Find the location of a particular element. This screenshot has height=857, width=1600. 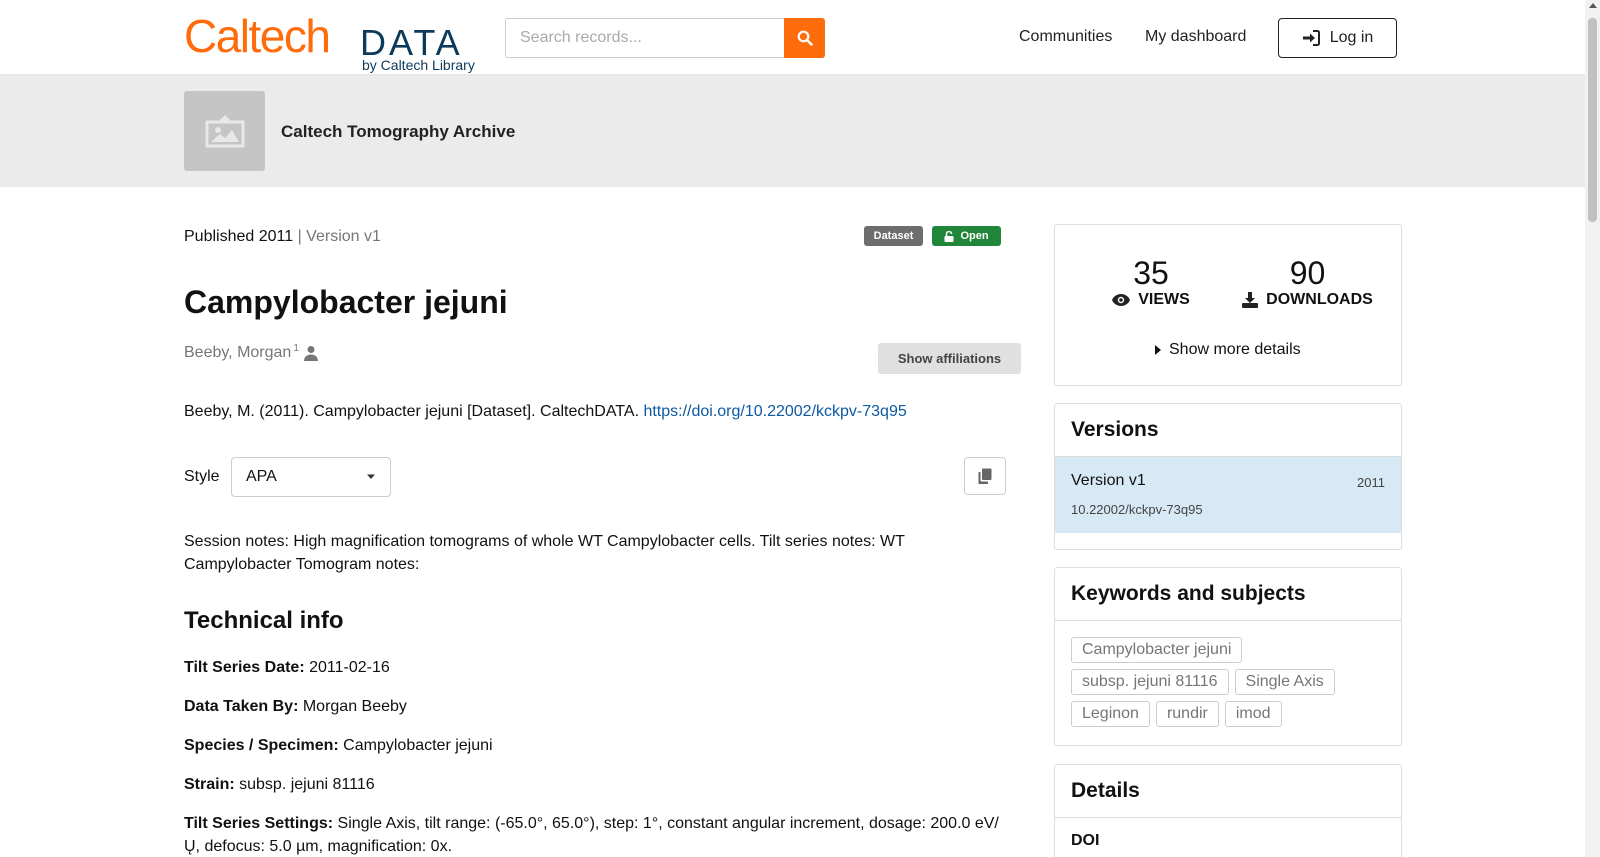

access-status-badge: Open is located at coordinates (966, 236).